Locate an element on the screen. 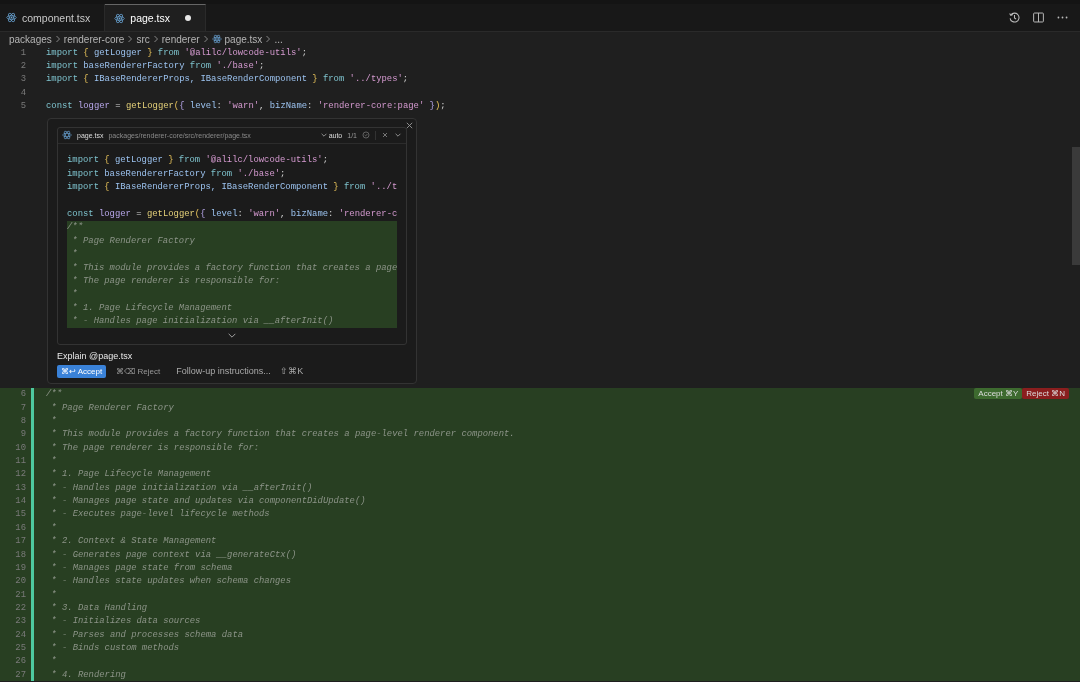 This screenshot has height=682, width=1080. editor-tab: page.tsx is located at coordinates (155, 17).